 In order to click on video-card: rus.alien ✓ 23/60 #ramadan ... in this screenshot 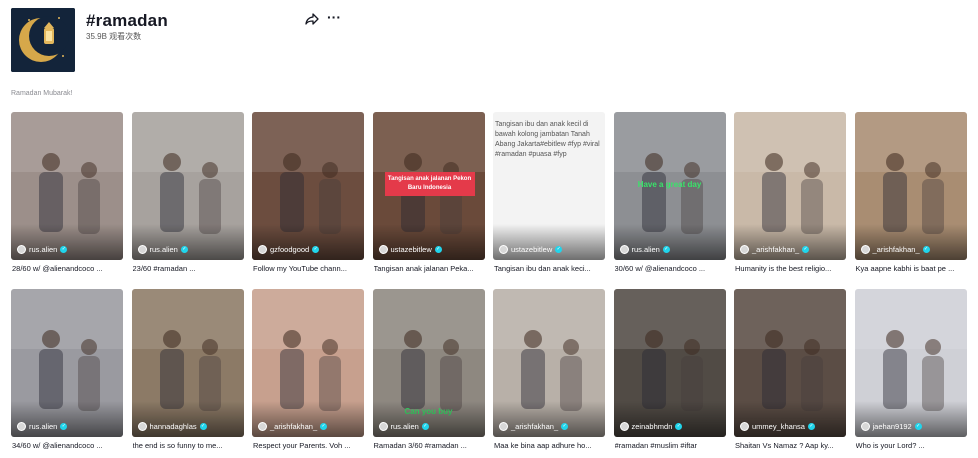, I will do `click(188, 194)`.